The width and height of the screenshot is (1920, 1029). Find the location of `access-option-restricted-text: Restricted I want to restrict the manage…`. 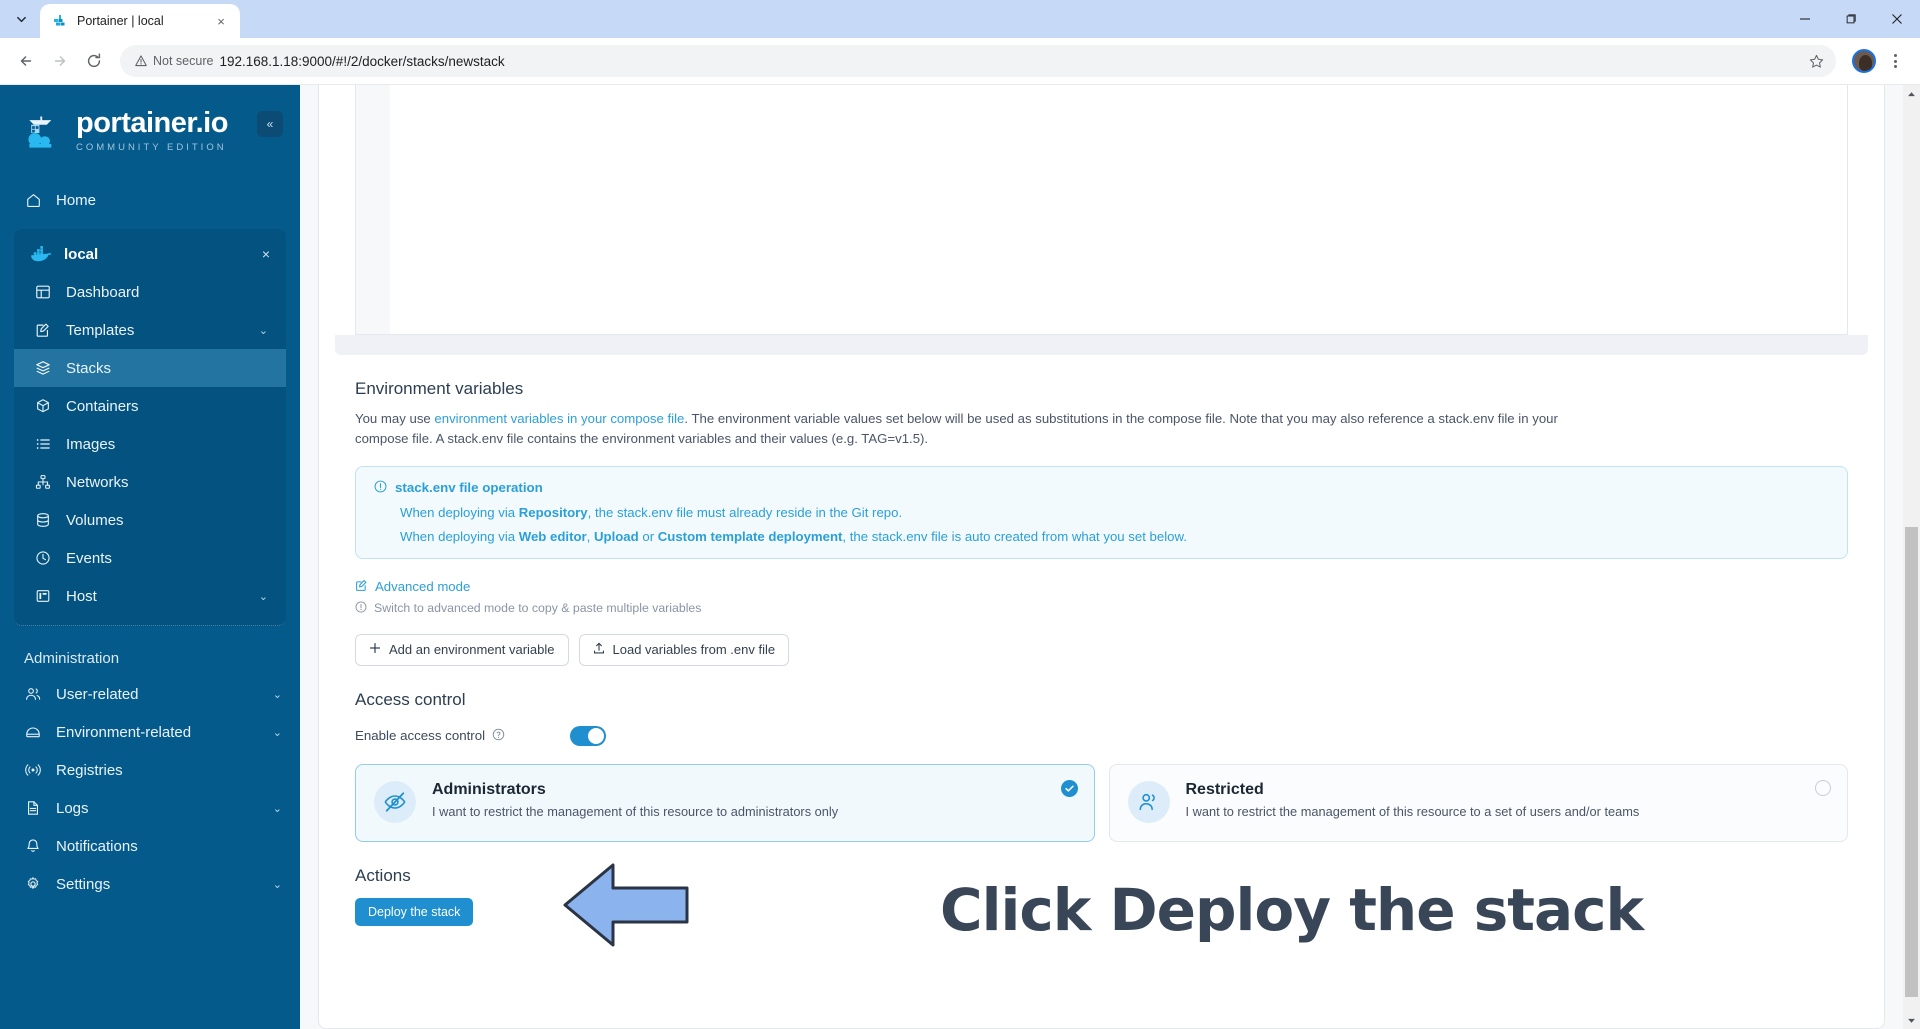

access-option-restricted-text: Restricted I want to restrict the manage… is located at coordinates (1413, 802).